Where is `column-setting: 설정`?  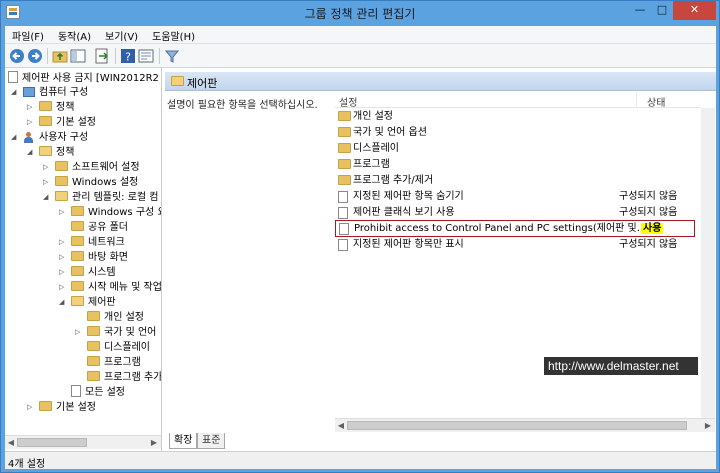
column-setting: 설정 is located at coordinates (348, 101).